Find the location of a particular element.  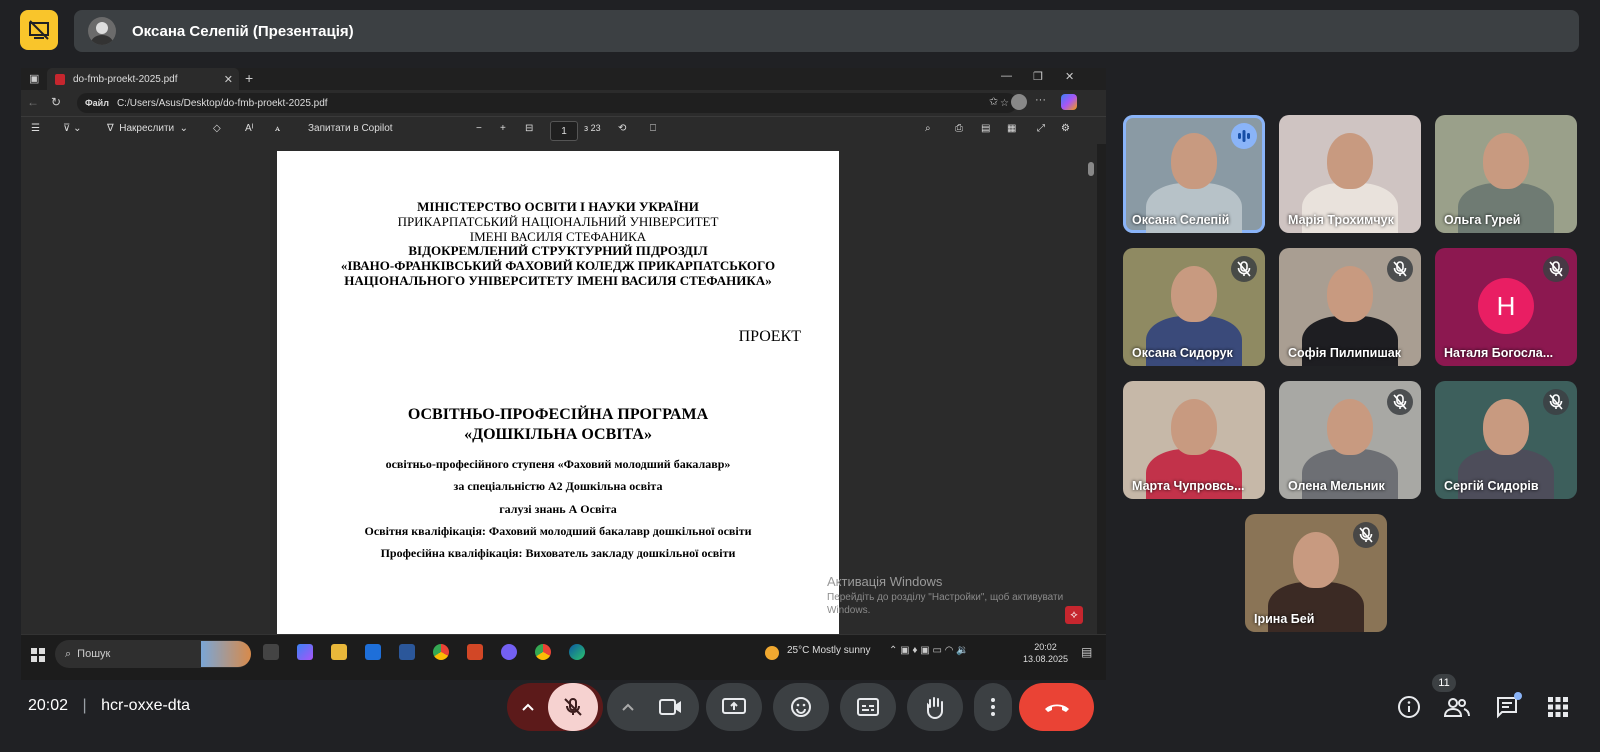

presenter-bar: Оксана Селепій (Презентація) is located at coordinates (826, 31).